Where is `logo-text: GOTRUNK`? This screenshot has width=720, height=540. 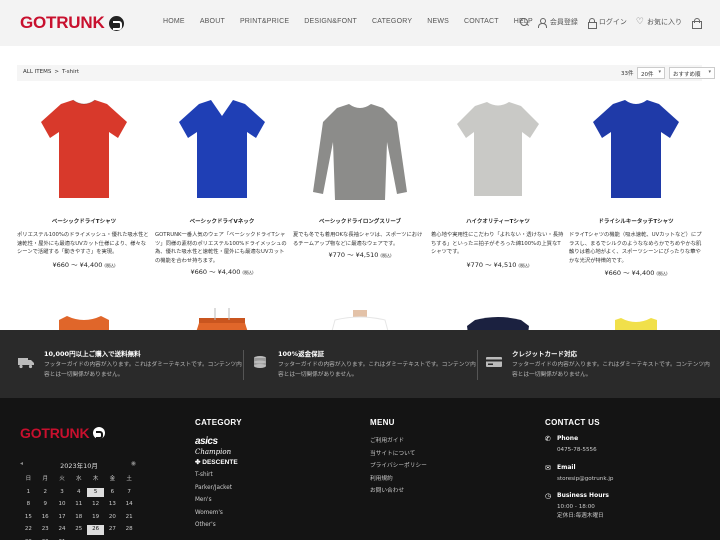
logo-text: GOTRUNK is located at coordinates (55, 433).